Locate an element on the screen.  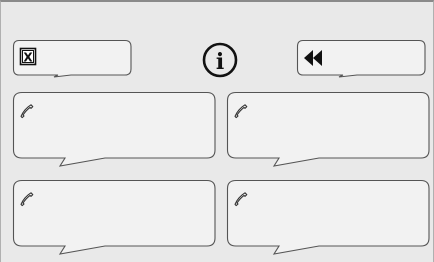
info-icon: i is located at coordinates (220, 60).